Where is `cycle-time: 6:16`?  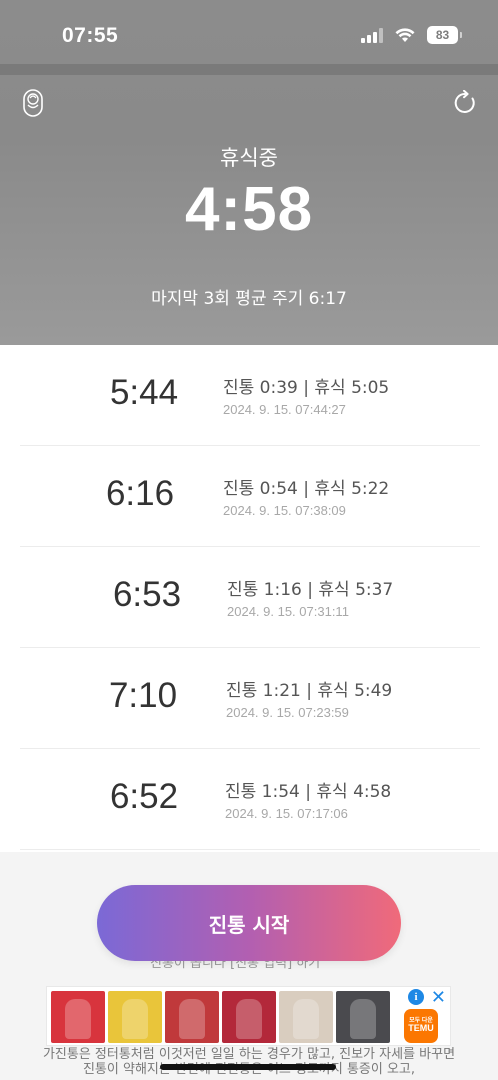 cycle-time: 6:16 is located at coordinates (140, 493).